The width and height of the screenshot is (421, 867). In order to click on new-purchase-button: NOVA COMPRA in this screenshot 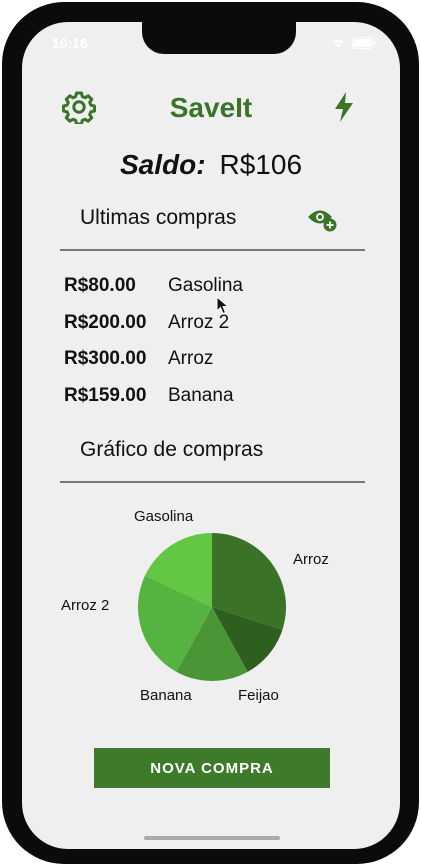, I will do `click(212, 768)`.